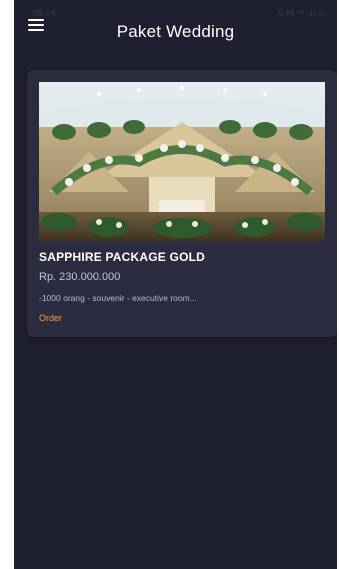 The width and height of the screenshot is (339, 569). Describe the element at coordinates (122, 257) in the screenshot. I see `package-name: SAPPHIRE PACKAGE GOLD` at that location.